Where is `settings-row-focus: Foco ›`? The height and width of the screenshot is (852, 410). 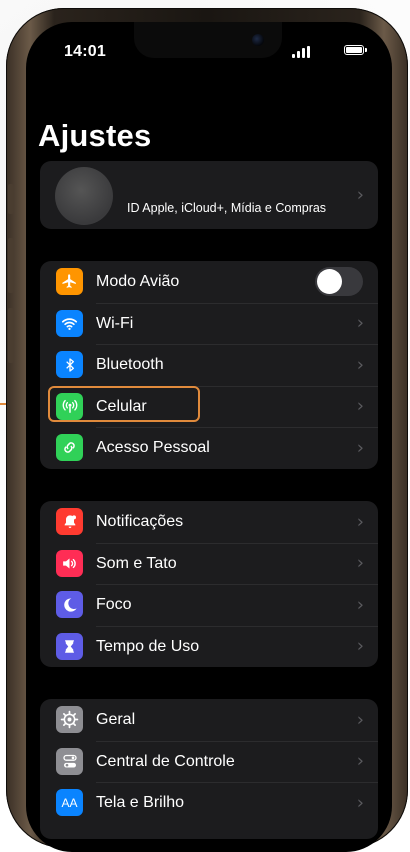 settings-row-focus: Foco › is located at coordinates (209, 605).